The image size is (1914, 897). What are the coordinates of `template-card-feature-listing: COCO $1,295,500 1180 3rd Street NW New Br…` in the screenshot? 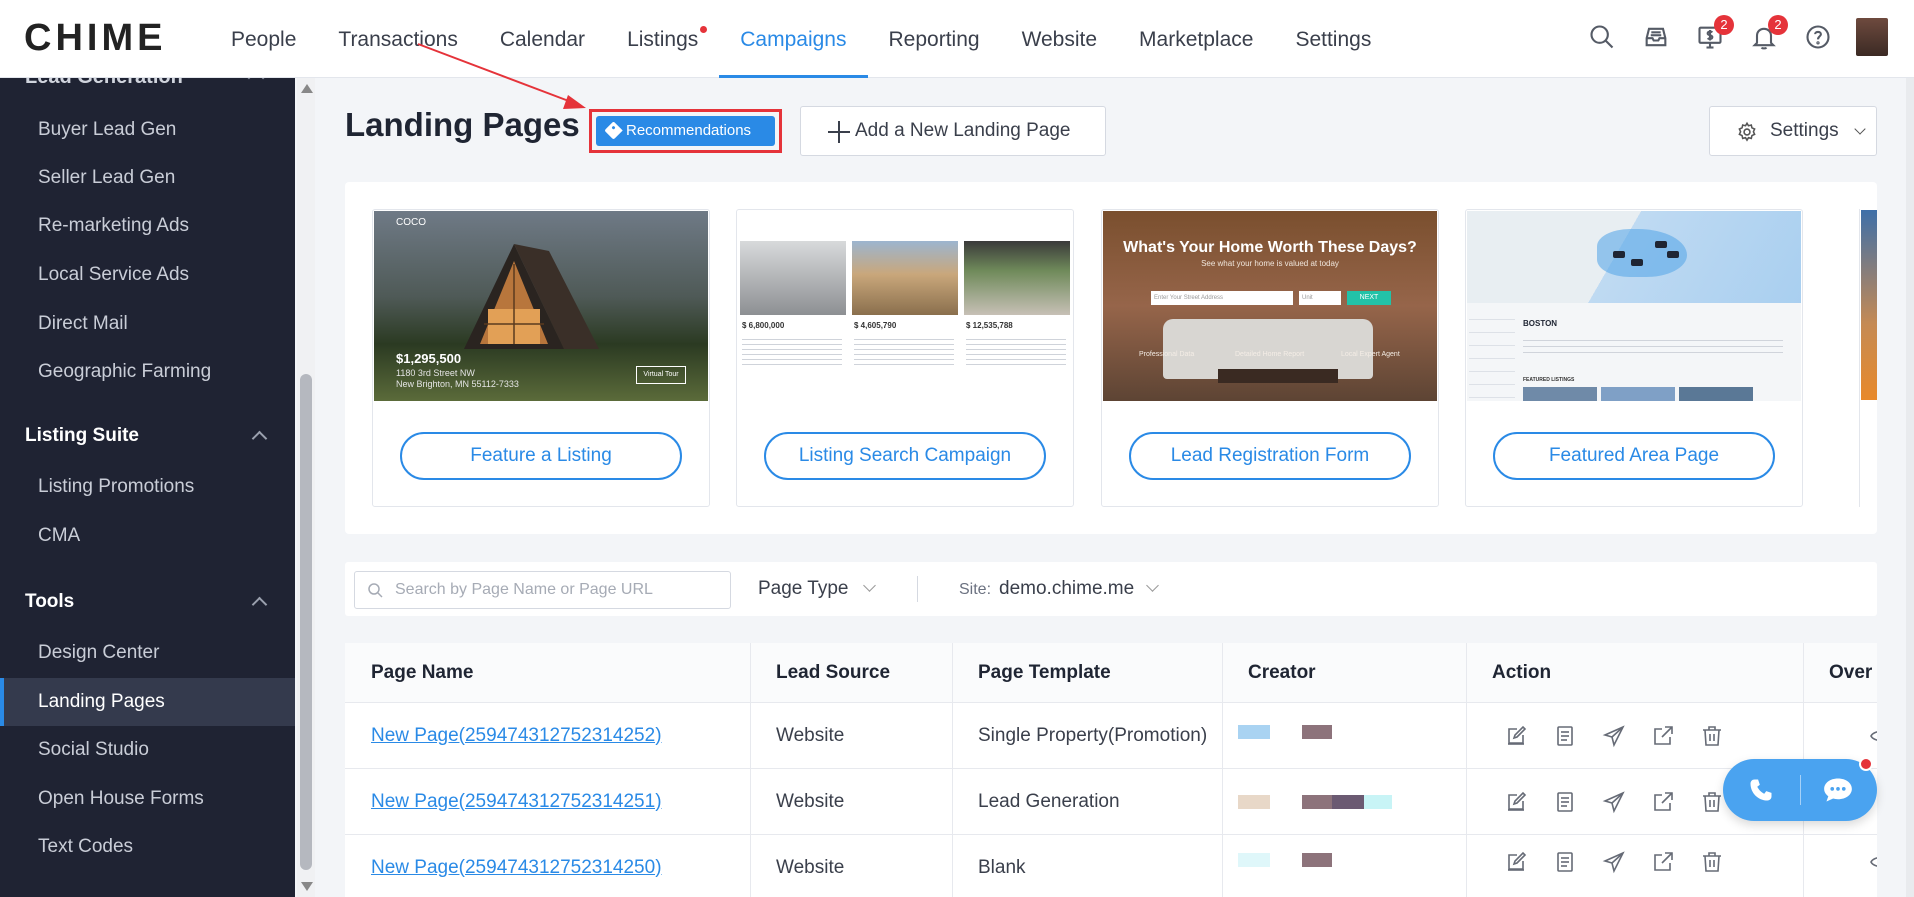 It's located at (541, 358).